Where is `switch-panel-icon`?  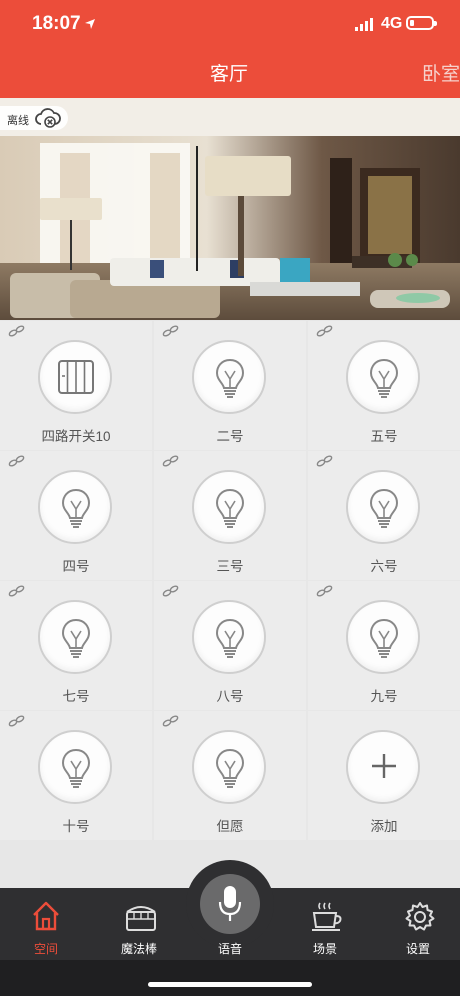
switch-panel-icon is located at coordinates (76, 377).